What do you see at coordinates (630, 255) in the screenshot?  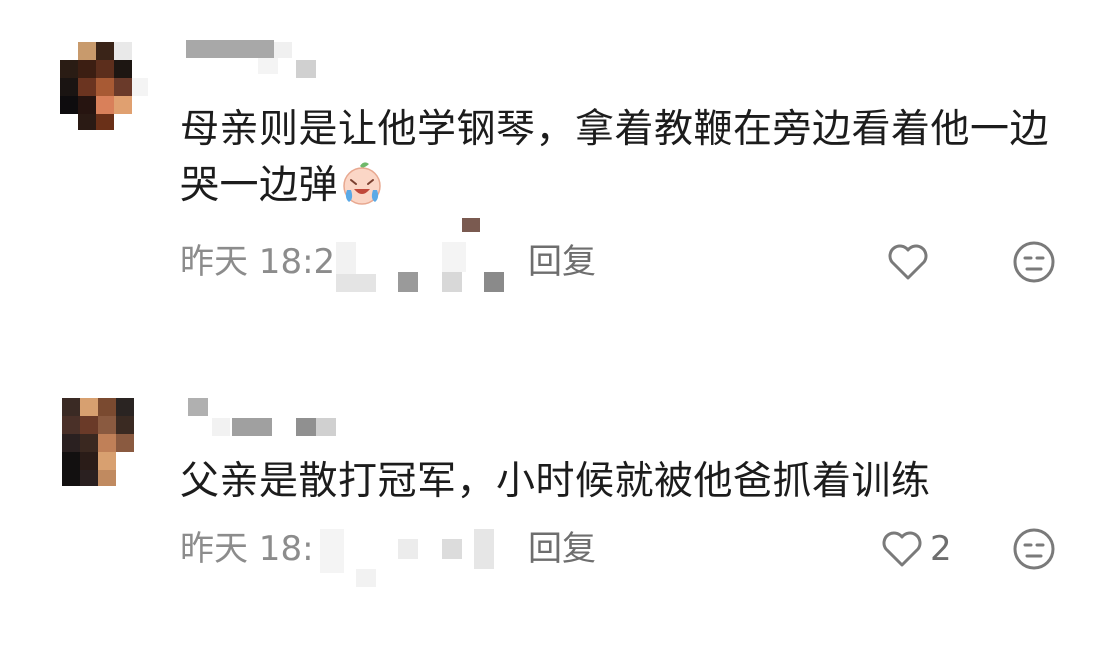 I see `comment-meta: 昨天 18:2 回复` at bounding box center [630, 255].